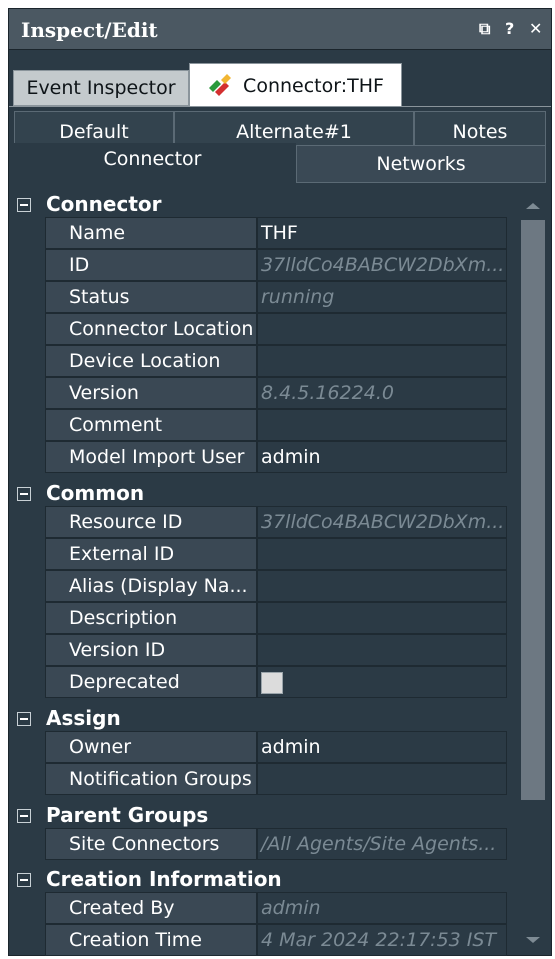 This screenshot has height=959, width=555. What do you see at coordinates (151, 393) in the screenshot?
I see `property-label: Version` at bounding box center [151, 393].